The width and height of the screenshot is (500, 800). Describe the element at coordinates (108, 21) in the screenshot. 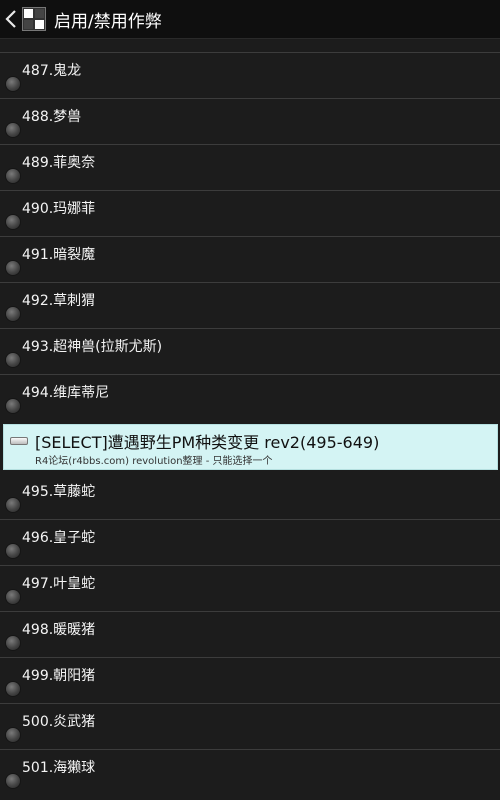

I see `page-title: 启用/禁用作弊` at that location.